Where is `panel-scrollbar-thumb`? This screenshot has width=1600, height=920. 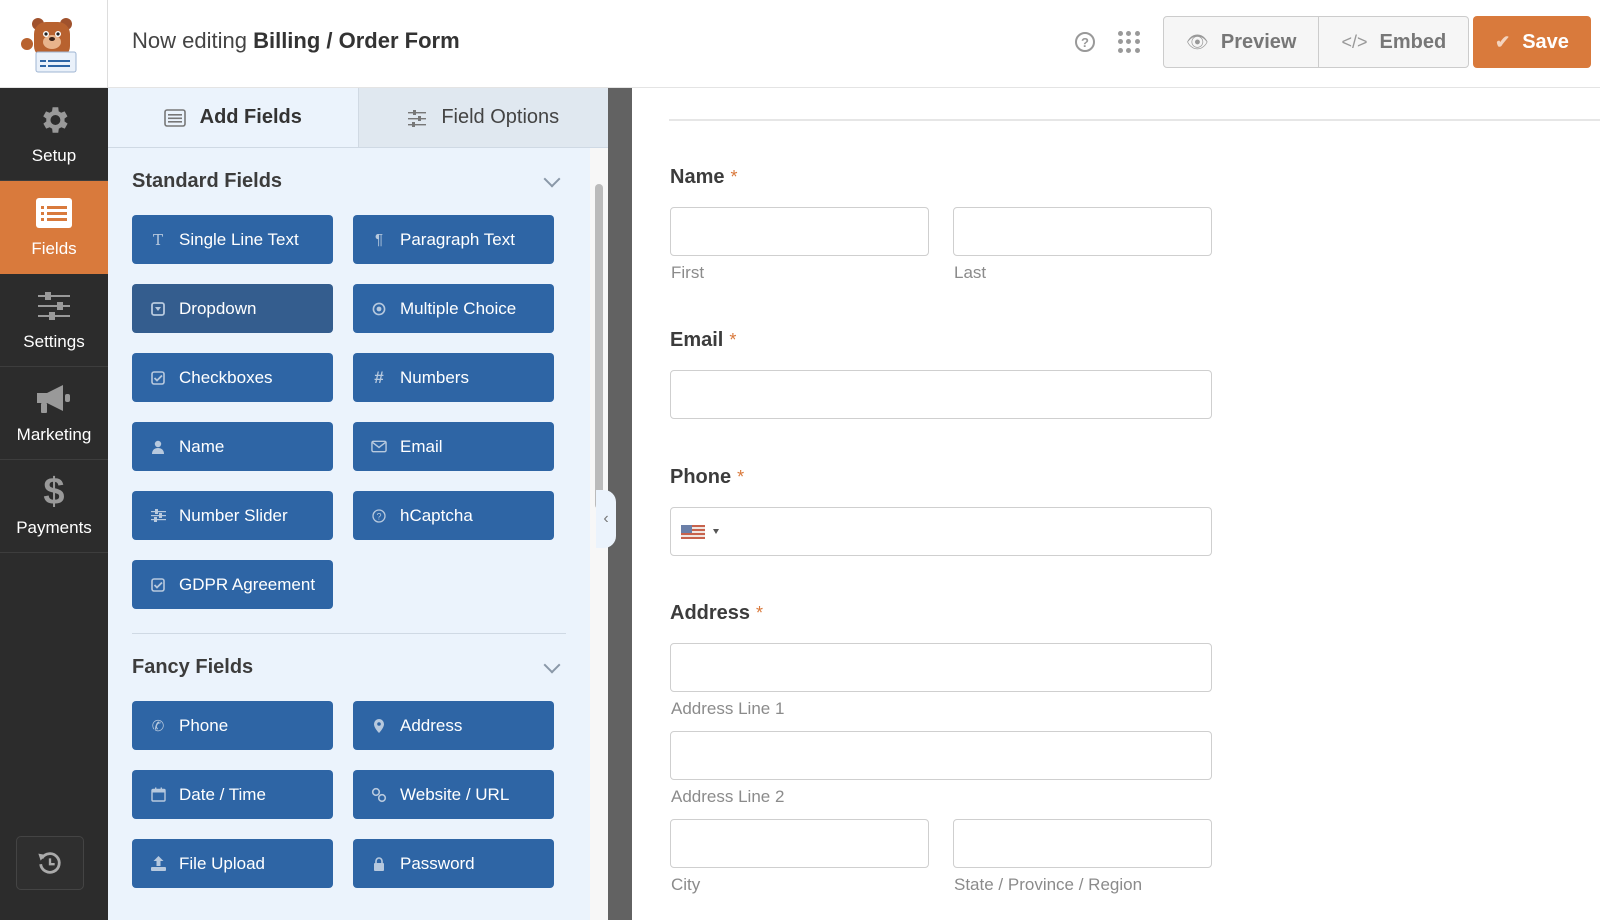 panel-scrollbar-thumb is located at coordinates (599, 346).